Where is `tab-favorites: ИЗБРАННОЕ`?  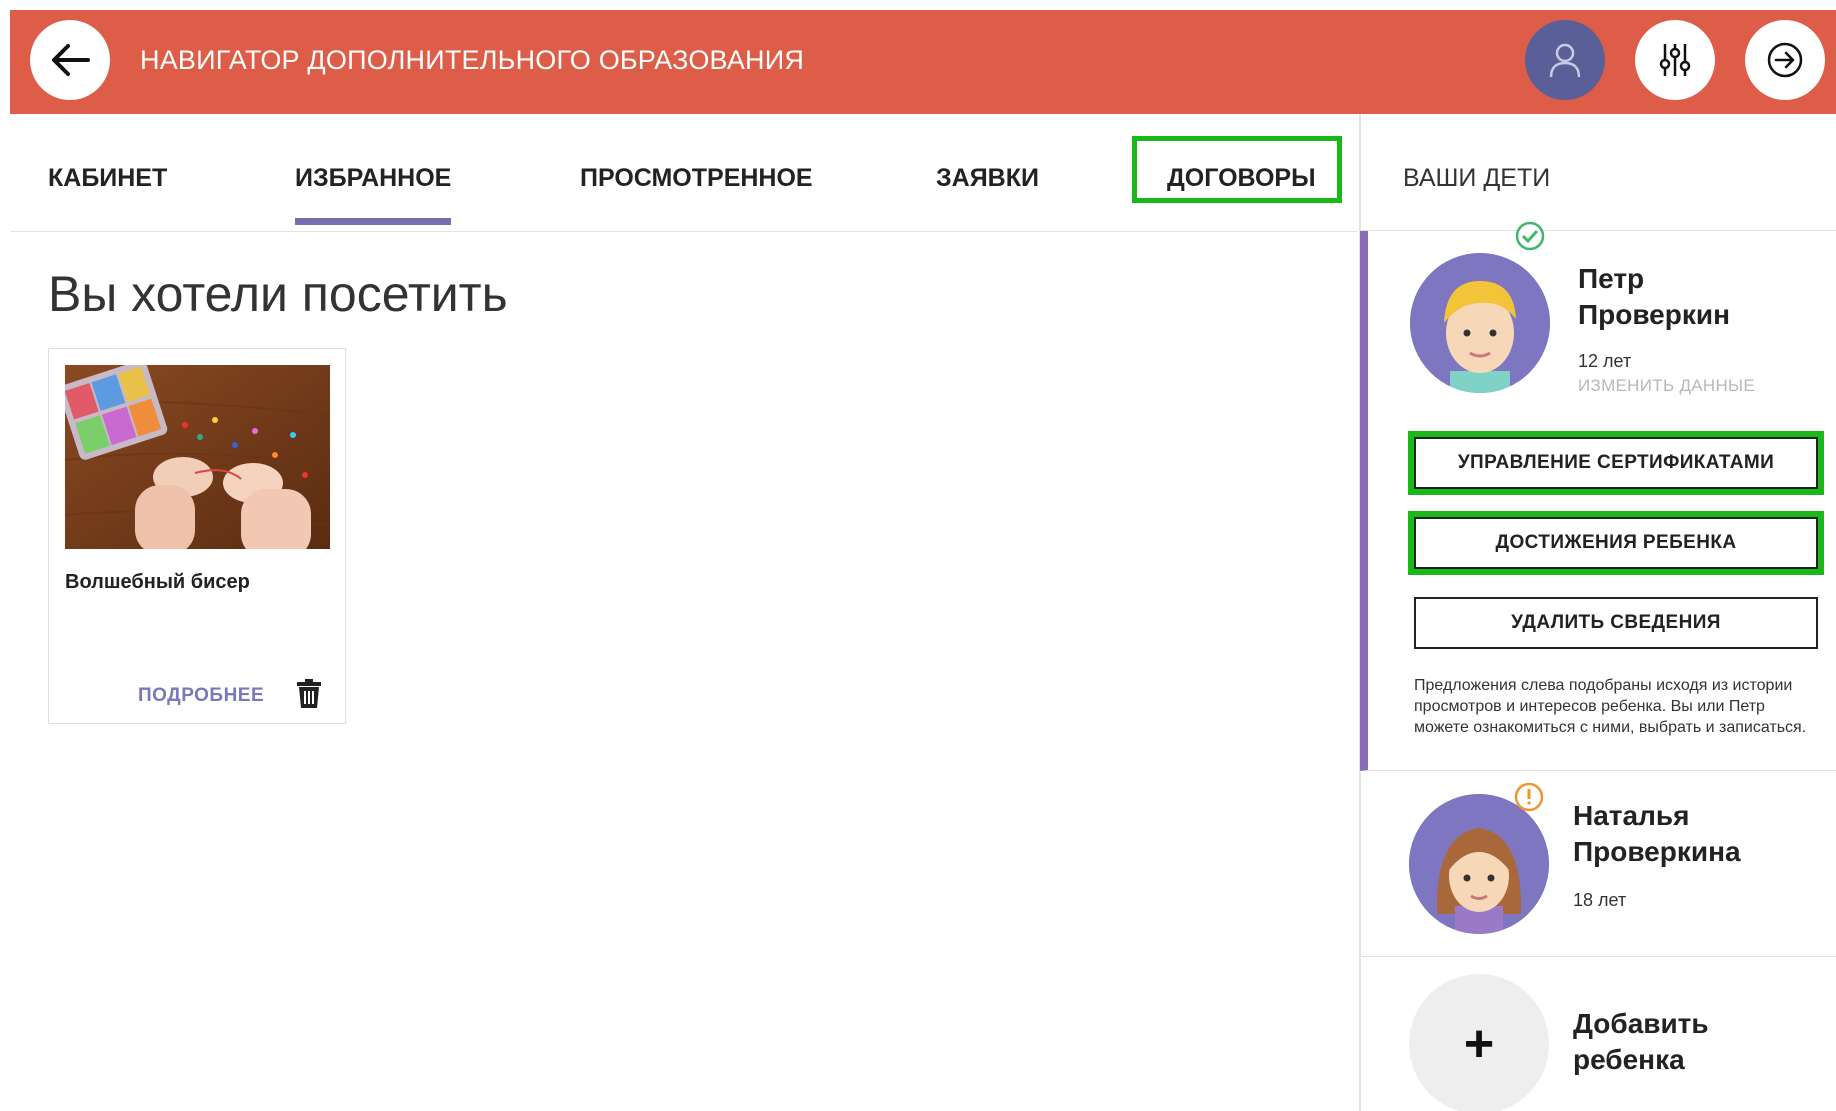 tab-favorites: ИЗБРАННОЕ is located at coordinates (373, 178).